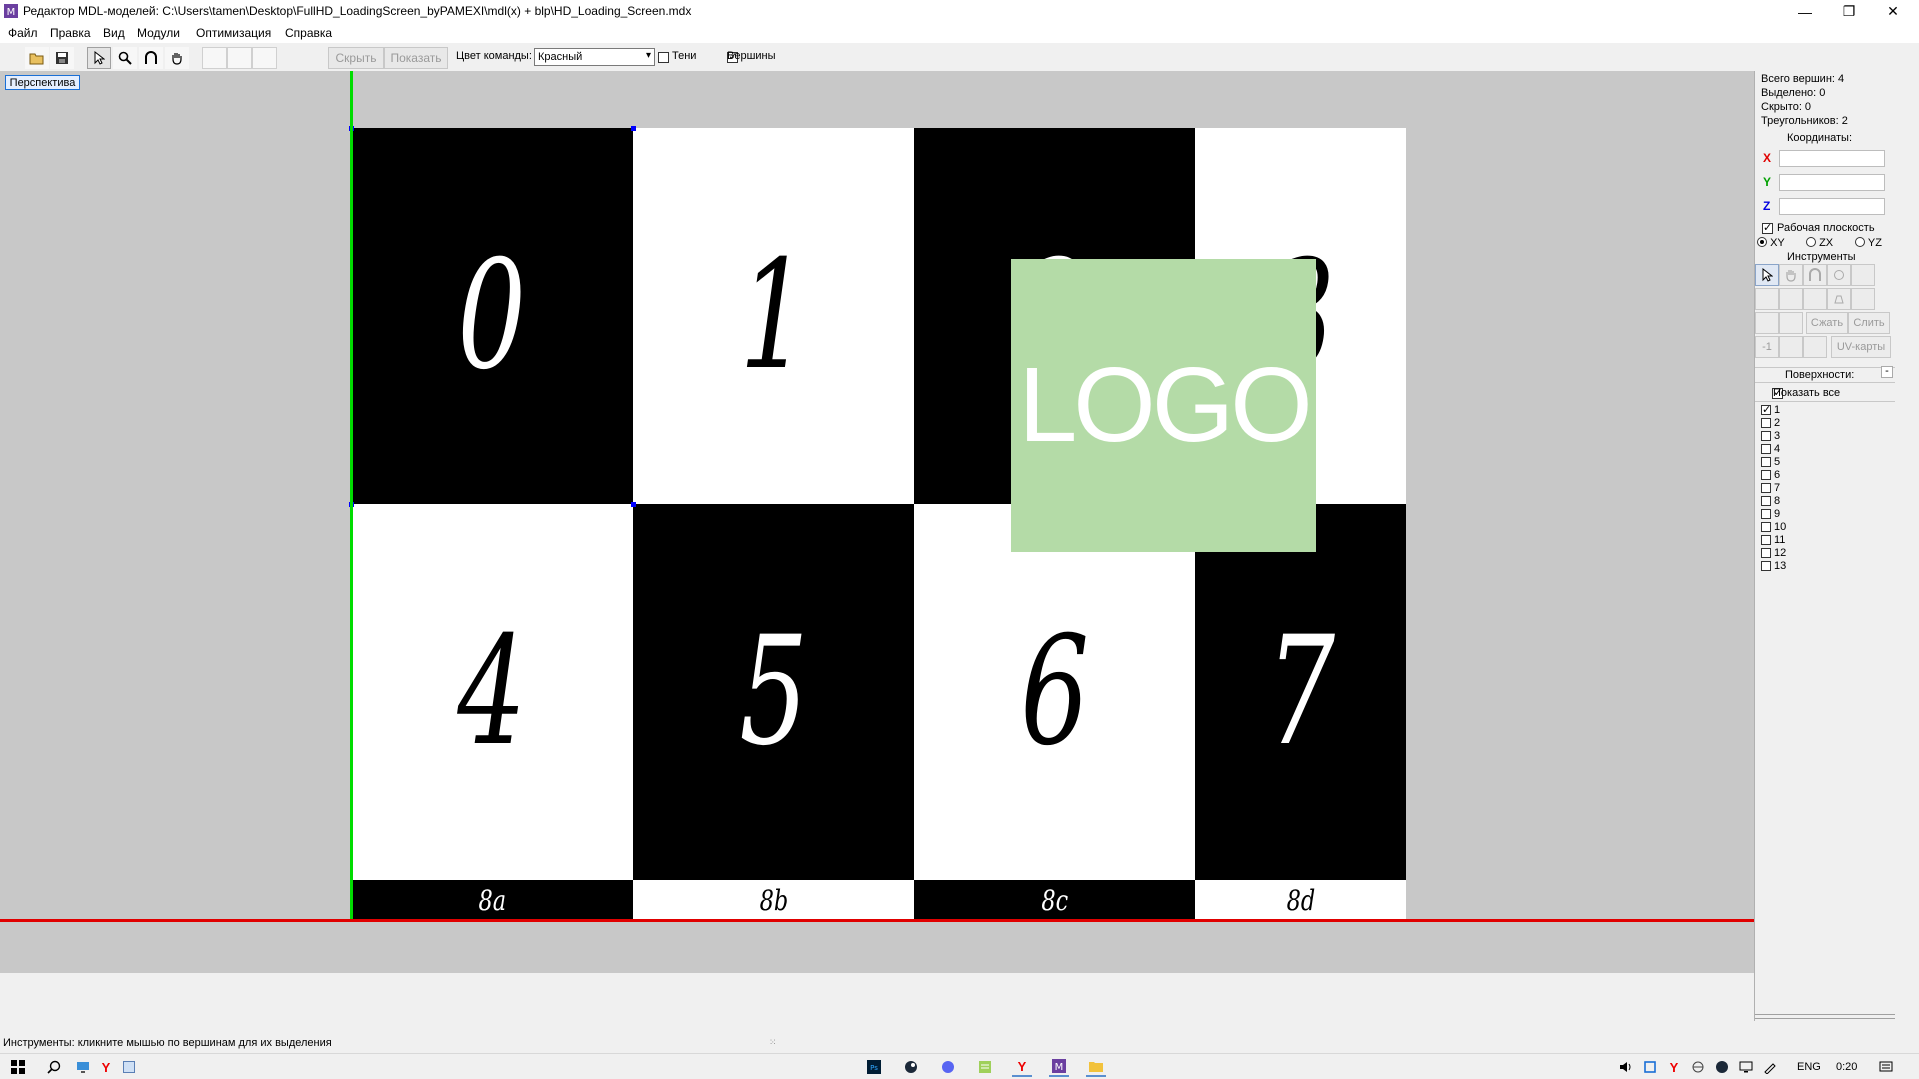 The image size is (1919, 1079). Describe the element at coordinates (1868, 243) in the screenshot. I see `plane-yz-radio: YZ` at that location.